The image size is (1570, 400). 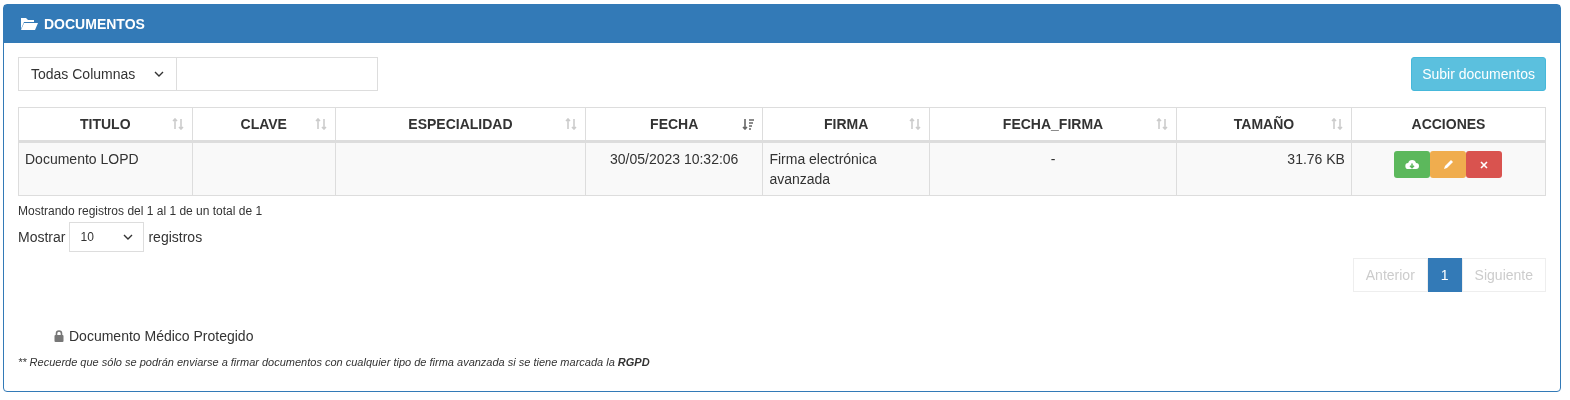 I want to click on page-size-select: 10, so click(x=107, y=237).